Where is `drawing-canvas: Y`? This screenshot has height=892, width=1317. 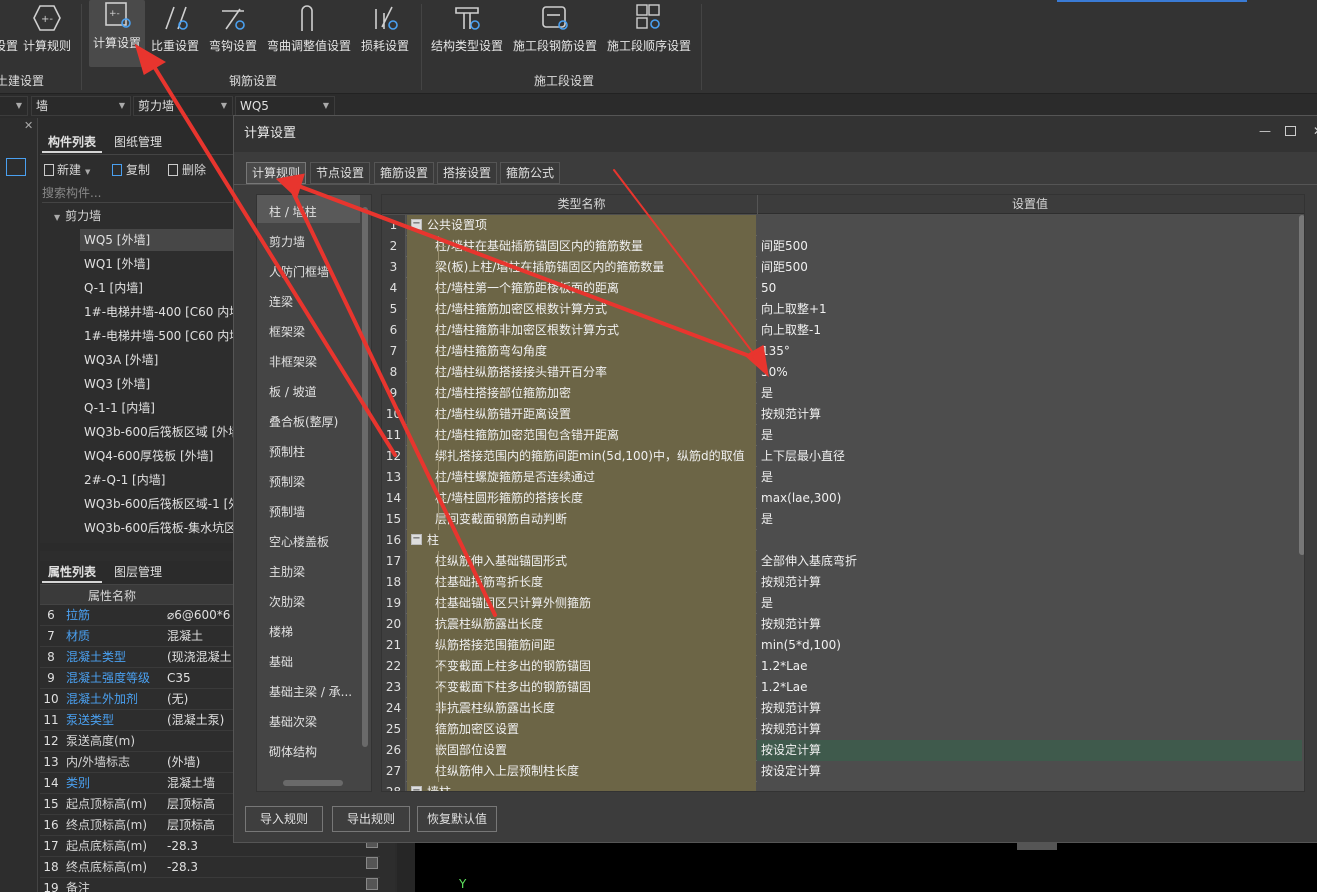
drawing-canvas: Y is located at coordinates (866, 867).